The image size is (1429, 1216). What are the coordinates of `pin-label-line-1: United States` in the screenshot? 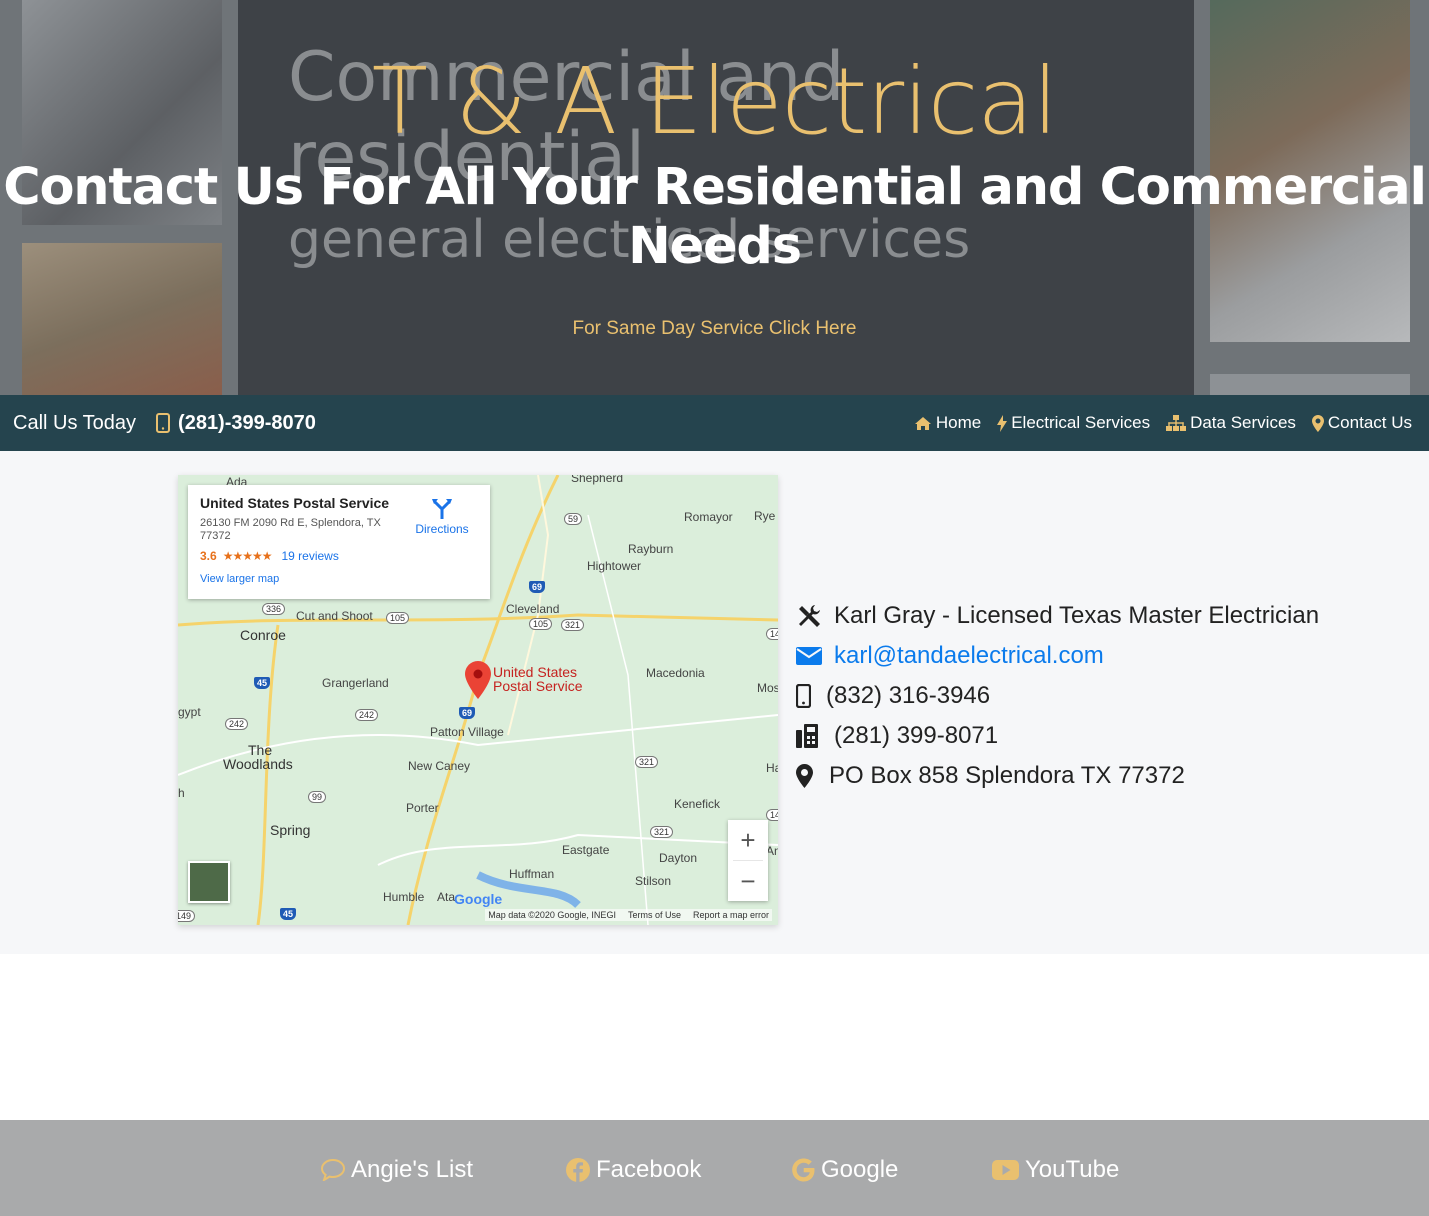 It's located at (535, 672).